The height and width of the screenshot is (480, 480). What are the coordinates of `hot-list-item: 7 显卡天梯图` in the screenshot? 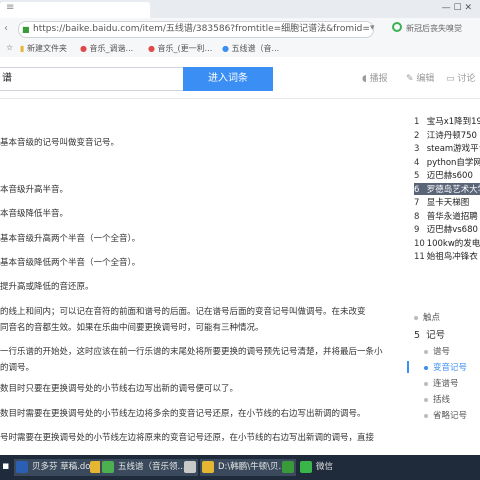 It's located at (441, 202).